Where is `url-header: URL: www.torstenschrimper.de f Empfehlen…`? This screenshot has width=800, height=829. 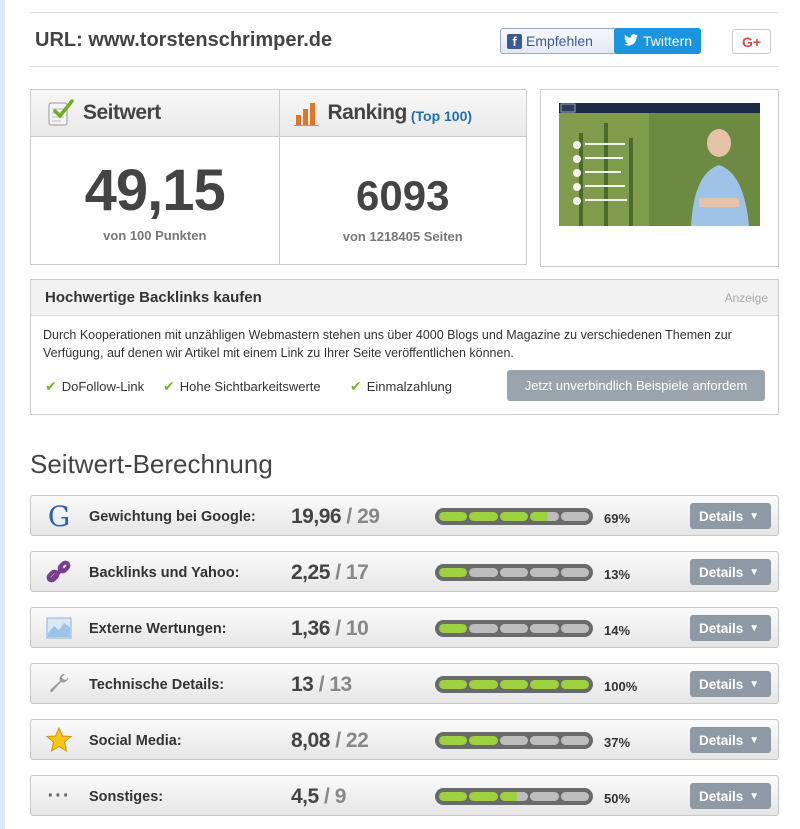
url-header: URL: www.torstenschrimper.de f Empfehlen… is located at coordinates (404, 39).